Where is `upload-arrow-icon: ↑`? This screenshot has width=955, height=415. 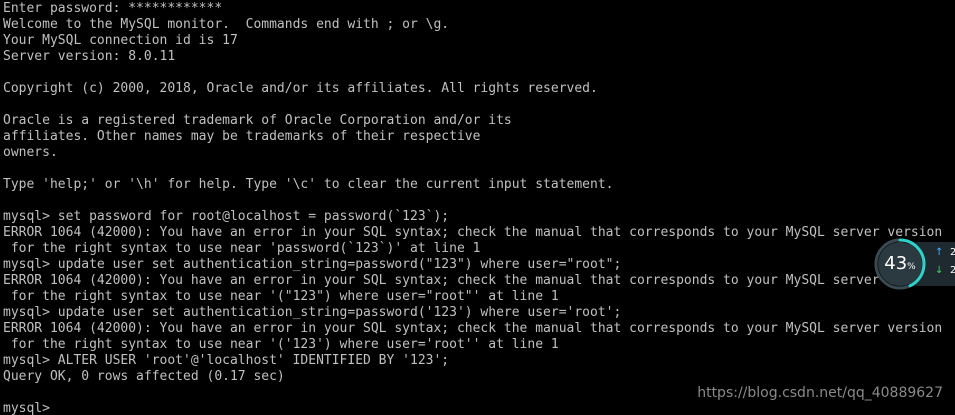
upload-arrow-icon: ↑ is located at coordinates (939, 252).